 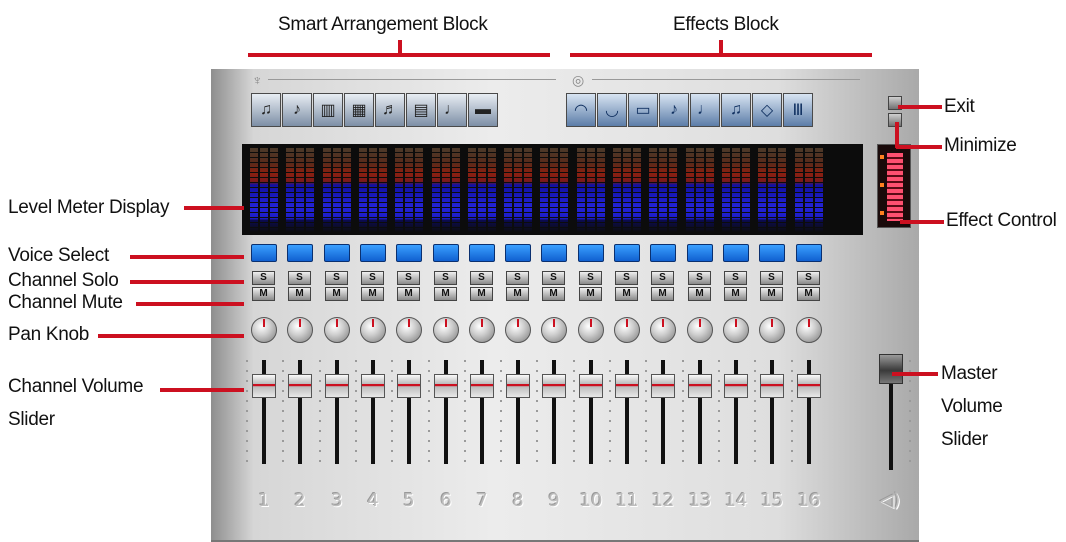 I want to click on chorus-icon: ♪, so click(x=674, y=110).